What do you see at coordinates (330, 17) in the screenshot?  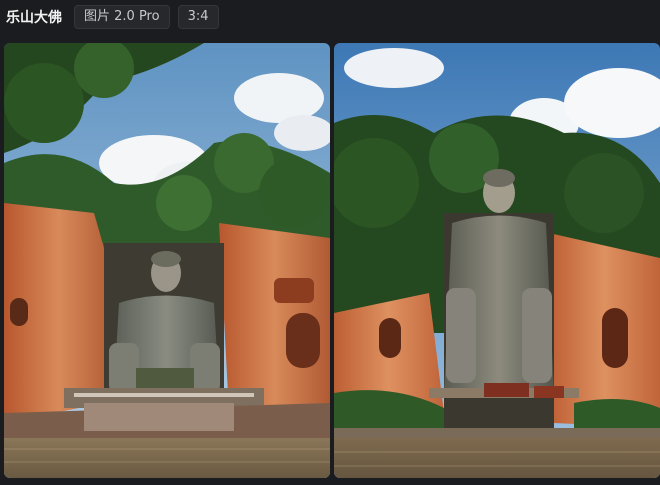 I see `top-bar: 乐山大佛 图片 2.0 Pro 3:4` at bounding box center [330, 17].